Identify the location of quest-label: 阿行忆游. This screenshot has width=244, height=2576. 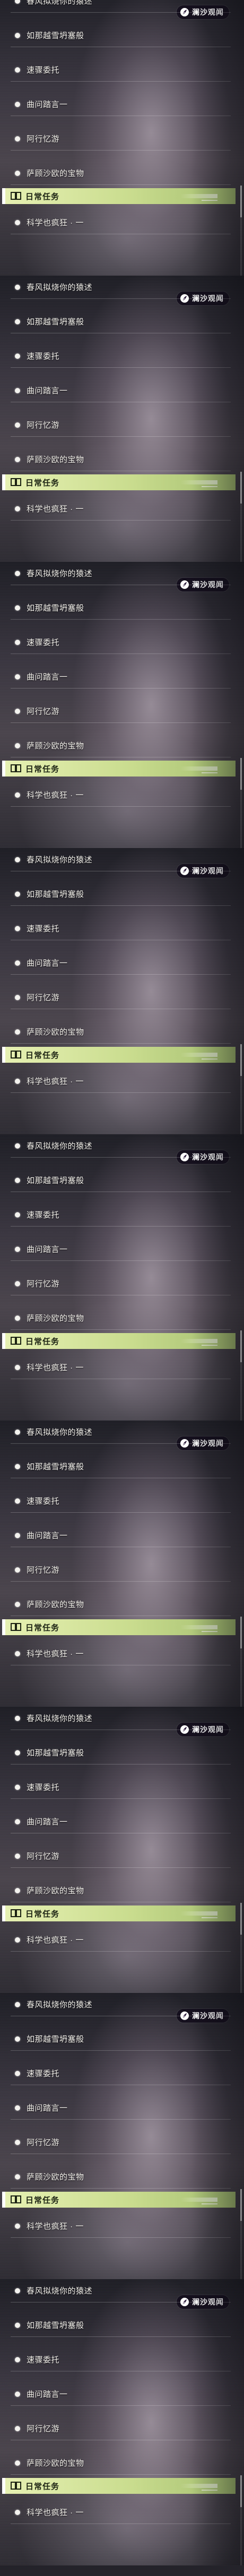
(44, 2142).